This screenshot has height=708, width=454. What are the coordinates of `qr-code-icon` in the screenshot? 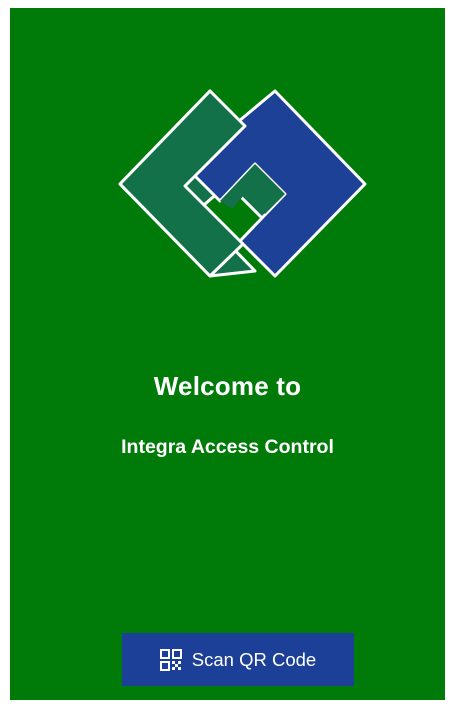 It's located at (170, 659).